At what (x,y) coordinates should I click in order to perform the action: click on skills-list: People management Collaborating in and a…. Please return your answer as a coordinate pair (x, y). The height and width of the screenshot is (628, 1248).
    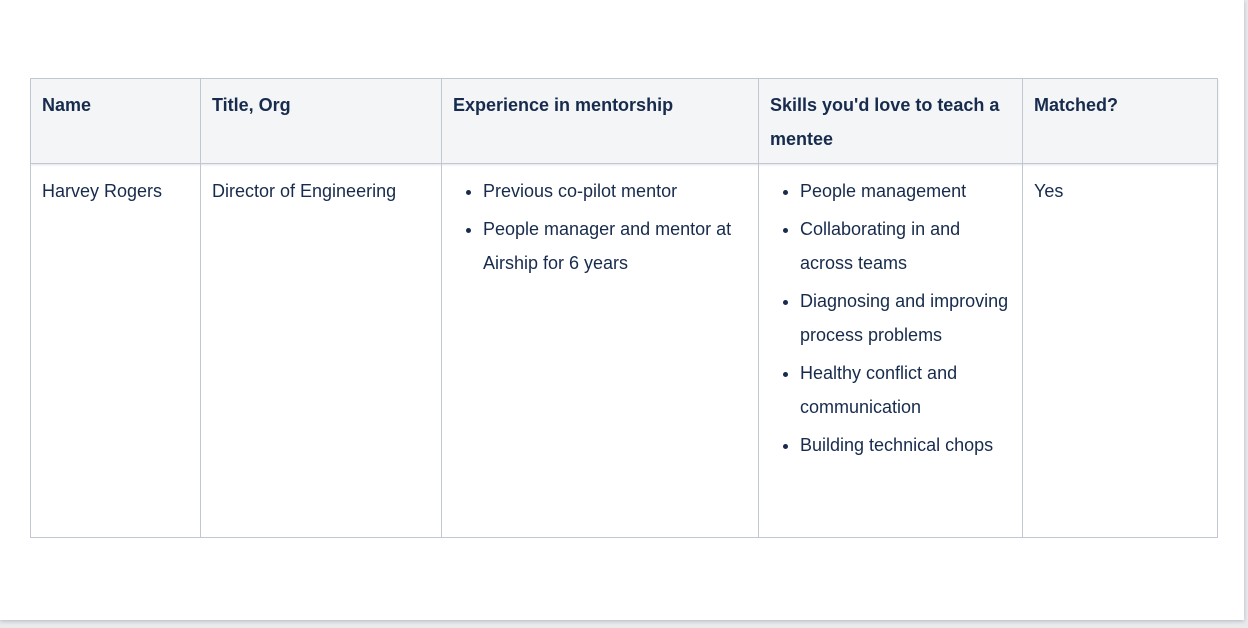
    Looking at the image, I should click on (890, 318).